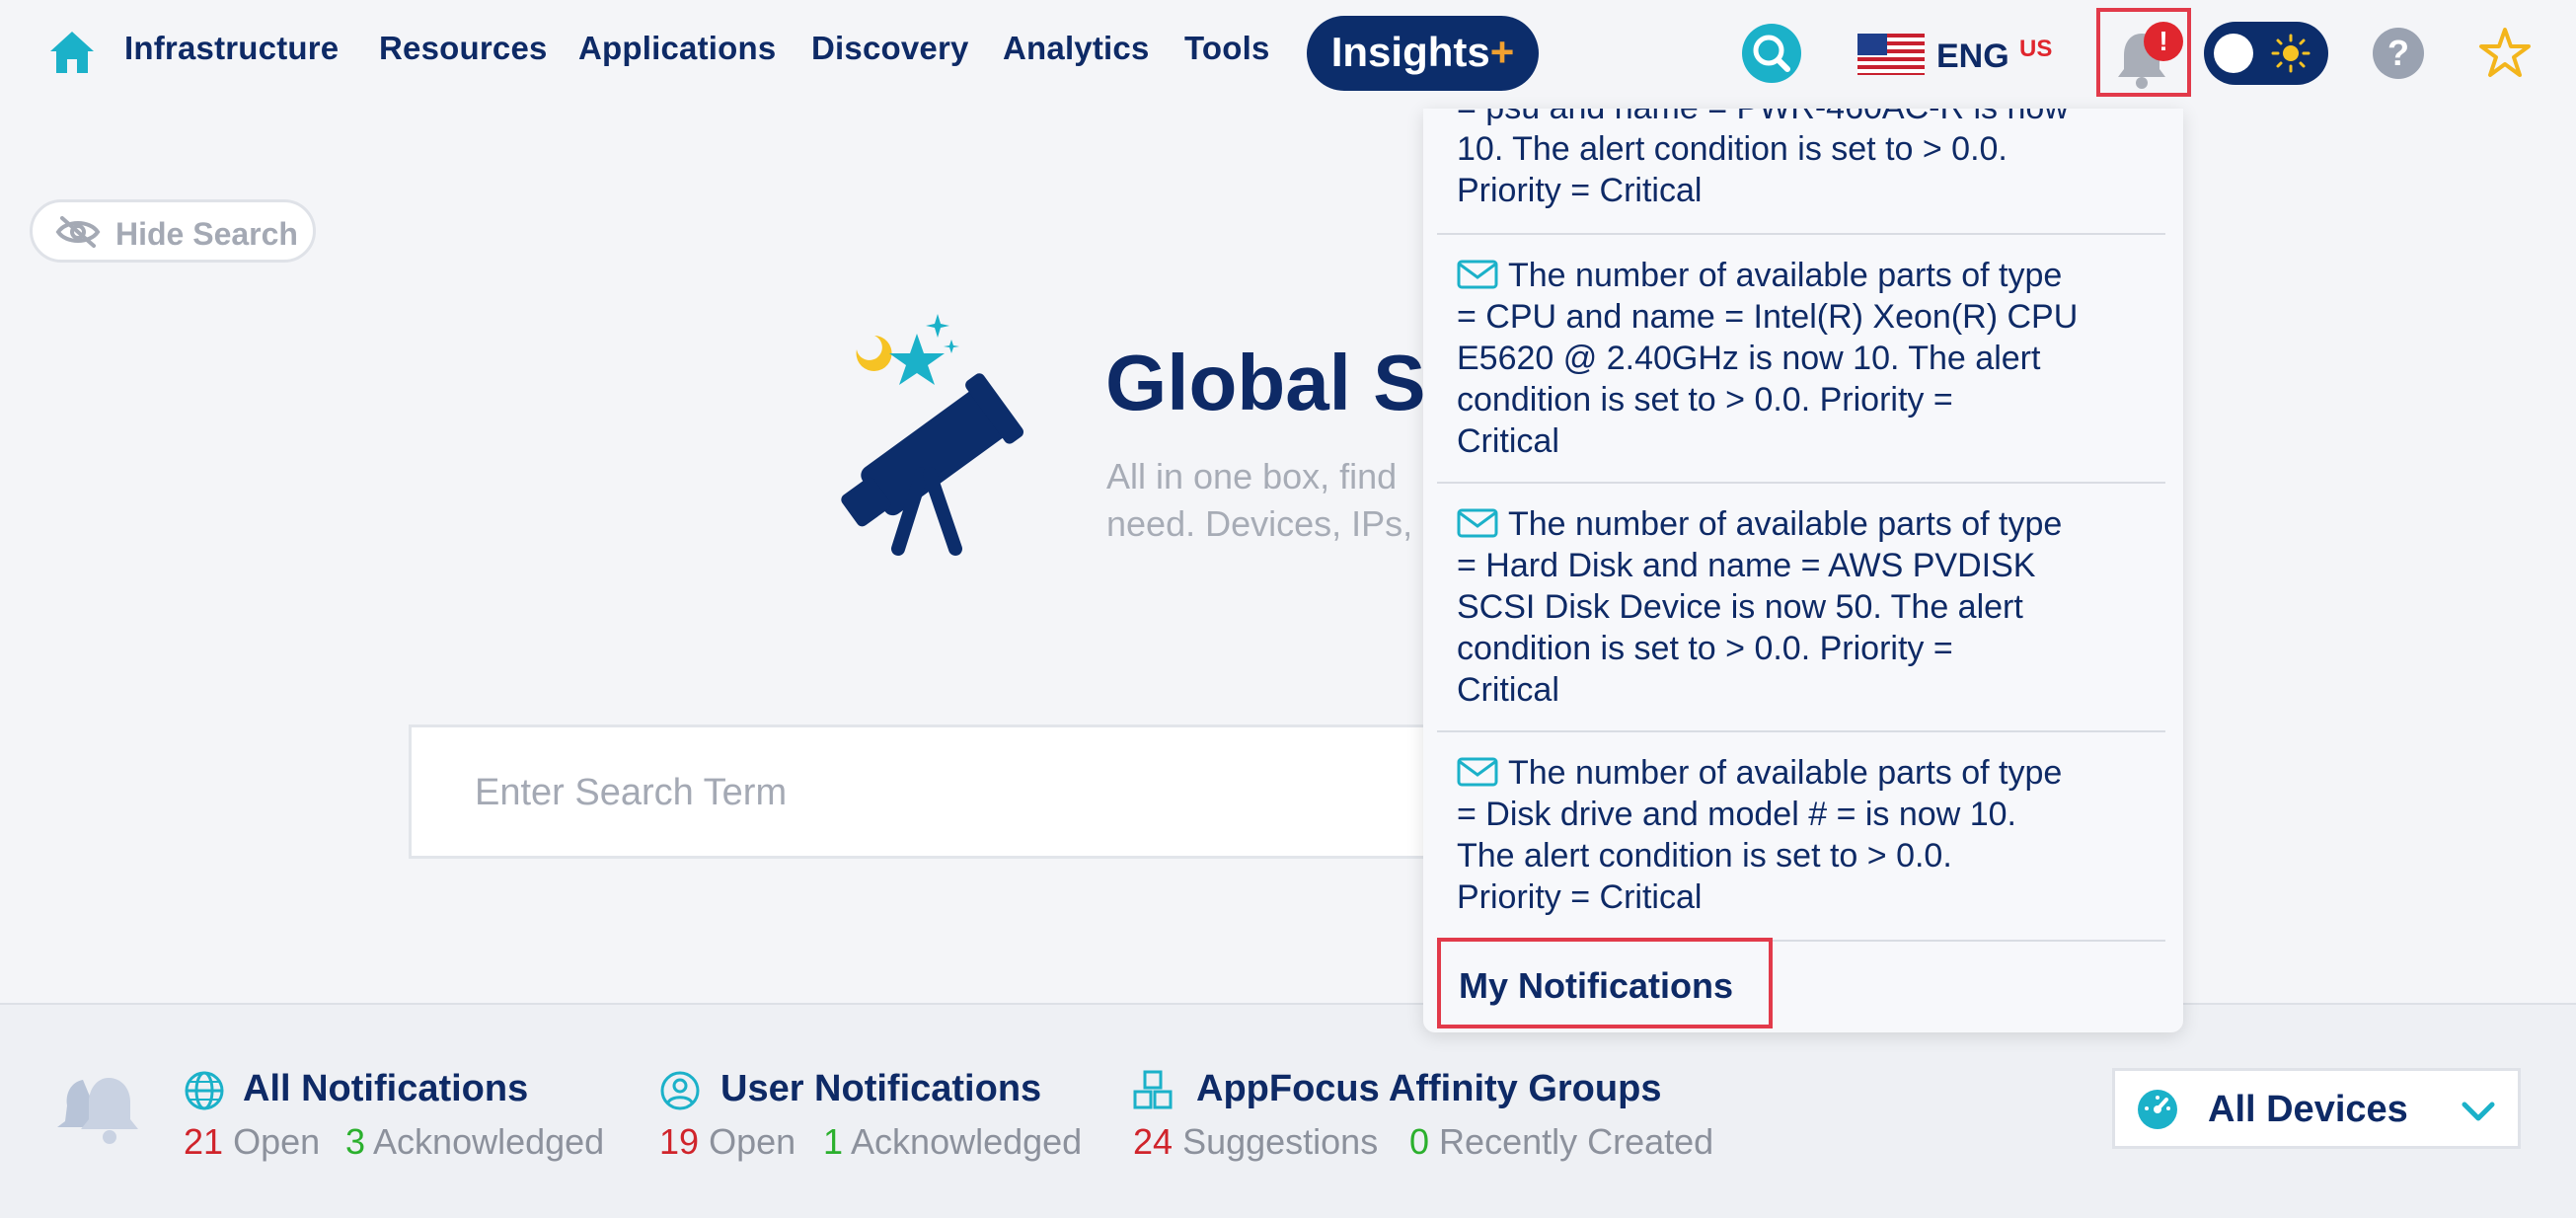  I want to click on user-ack-label: Acknowledged, so click(967, 1141).